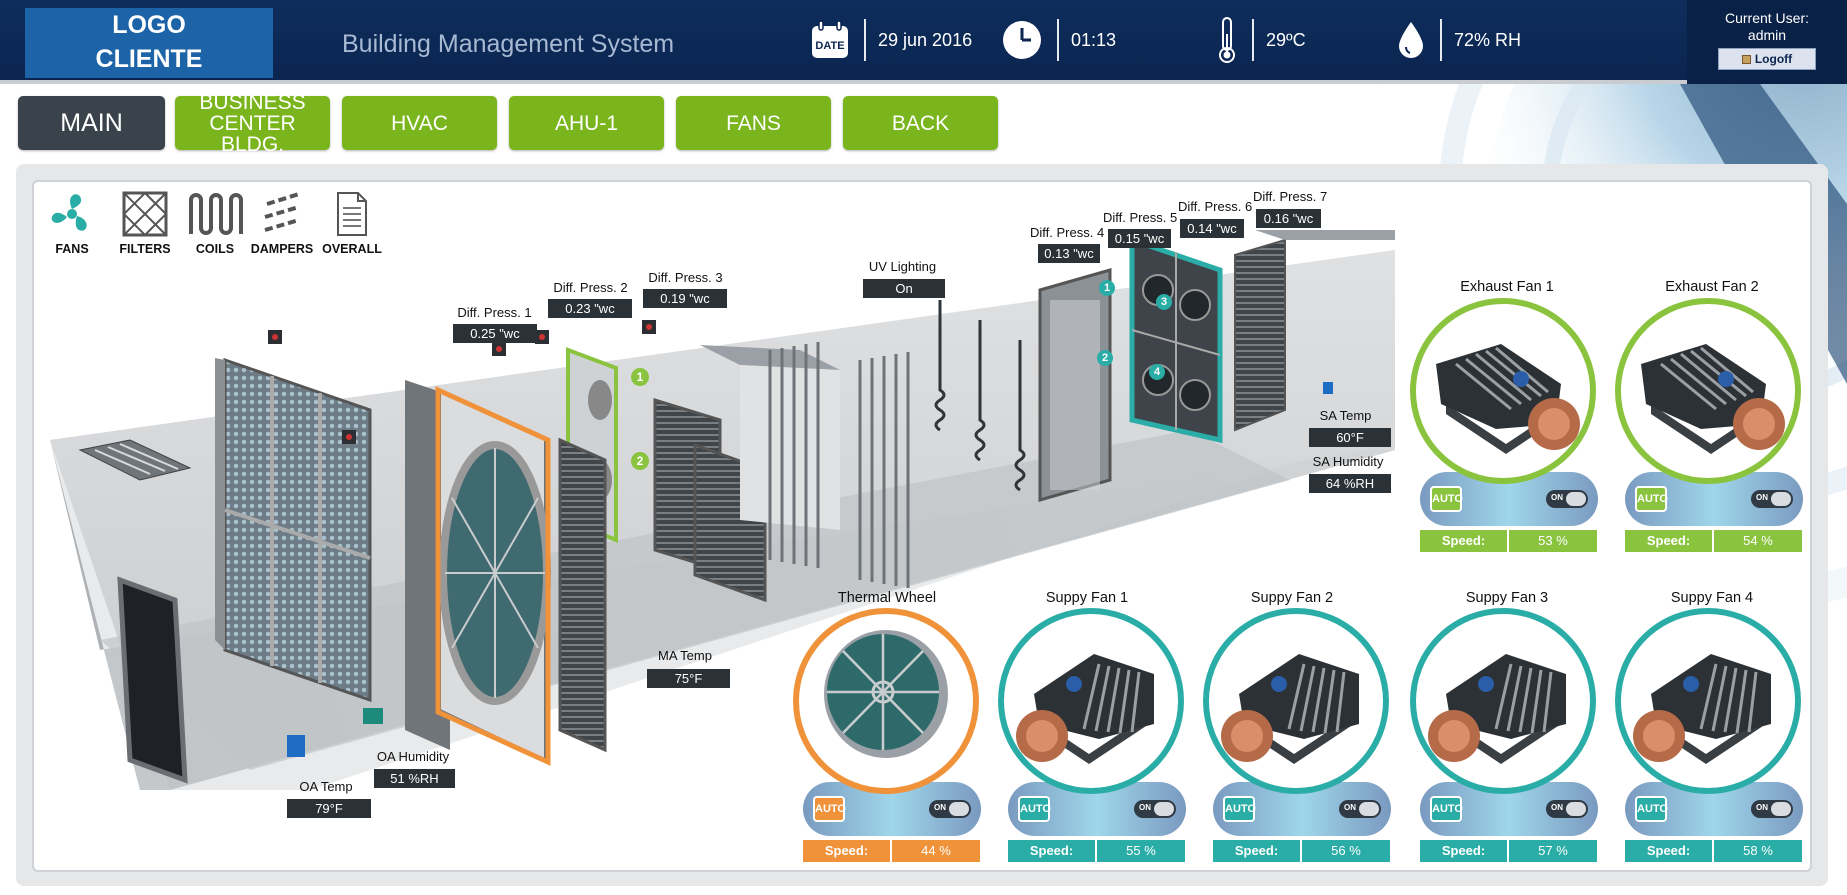  I want to click on dp2-label: Diff. Press. 2, so click(590, 287).